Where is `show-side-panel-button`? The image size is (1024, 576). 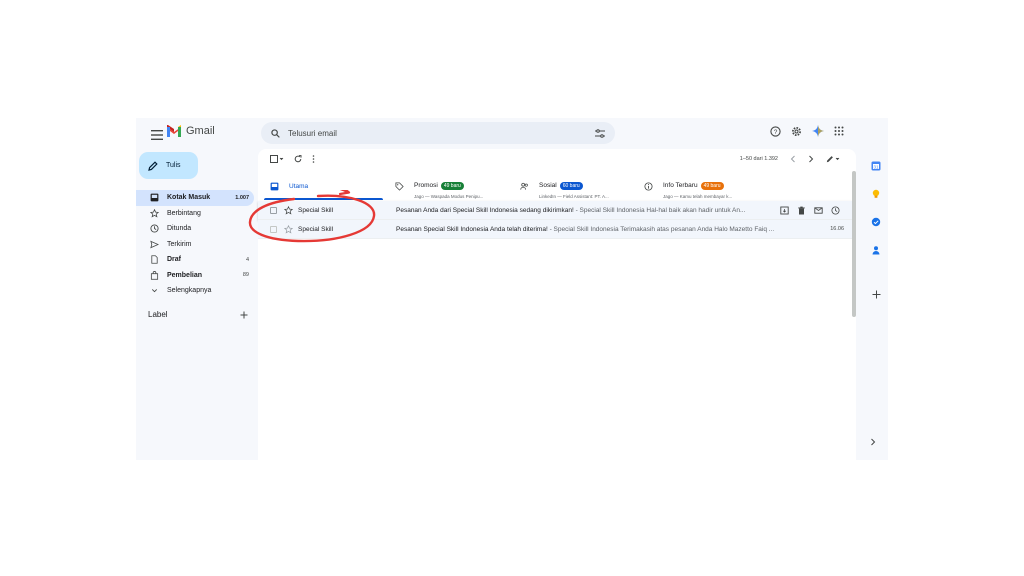
show-side-panel-button is located at coordinates (873, 442).